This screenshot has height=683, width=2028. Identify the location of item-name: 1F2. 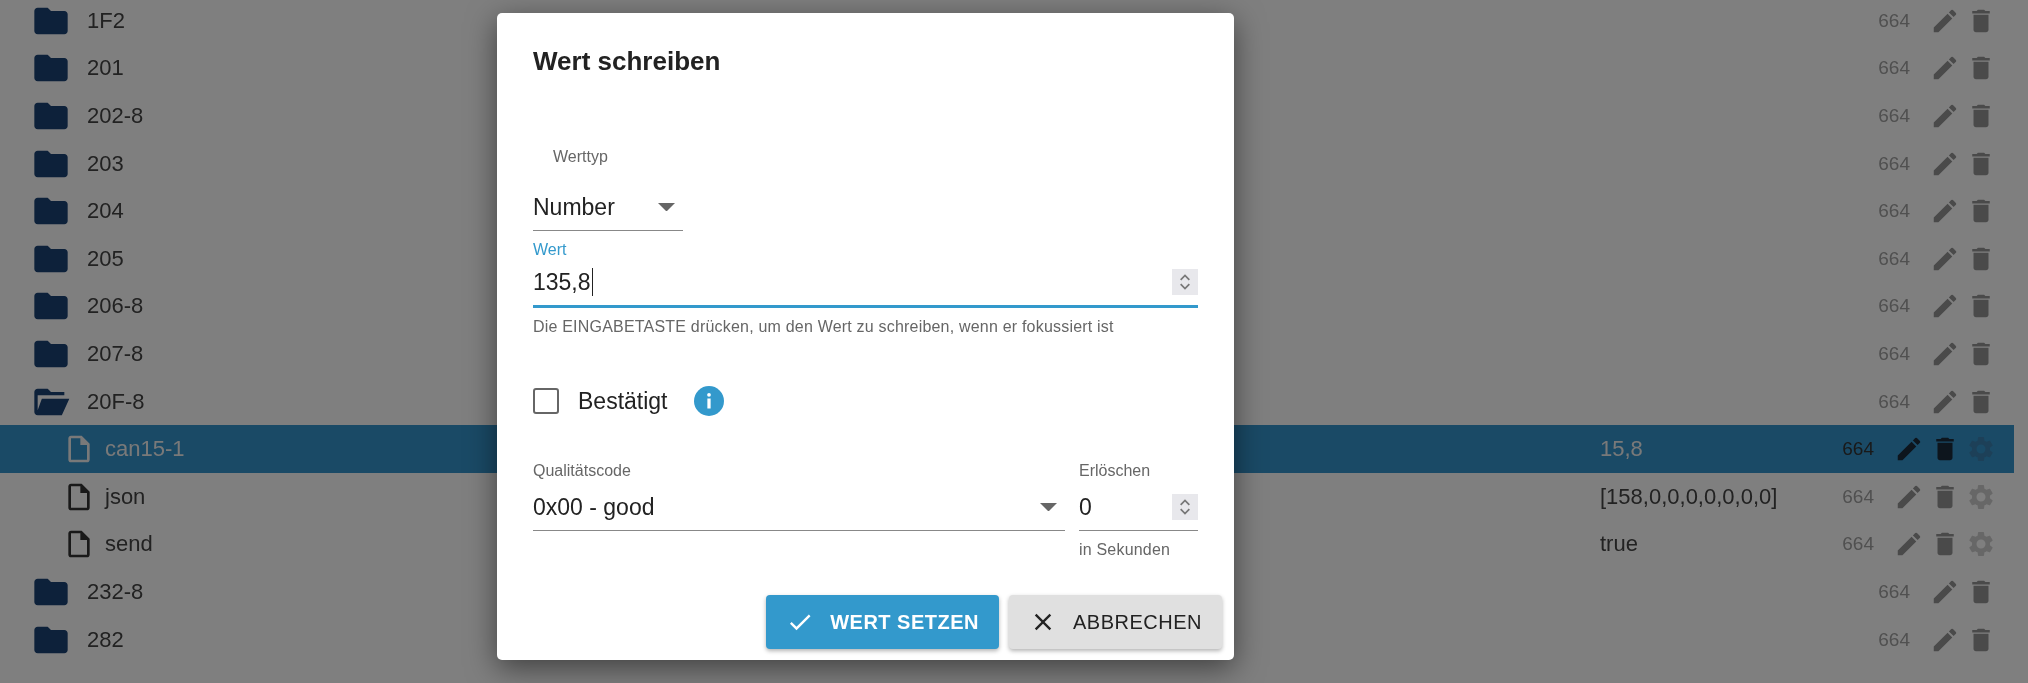
(106, 20).